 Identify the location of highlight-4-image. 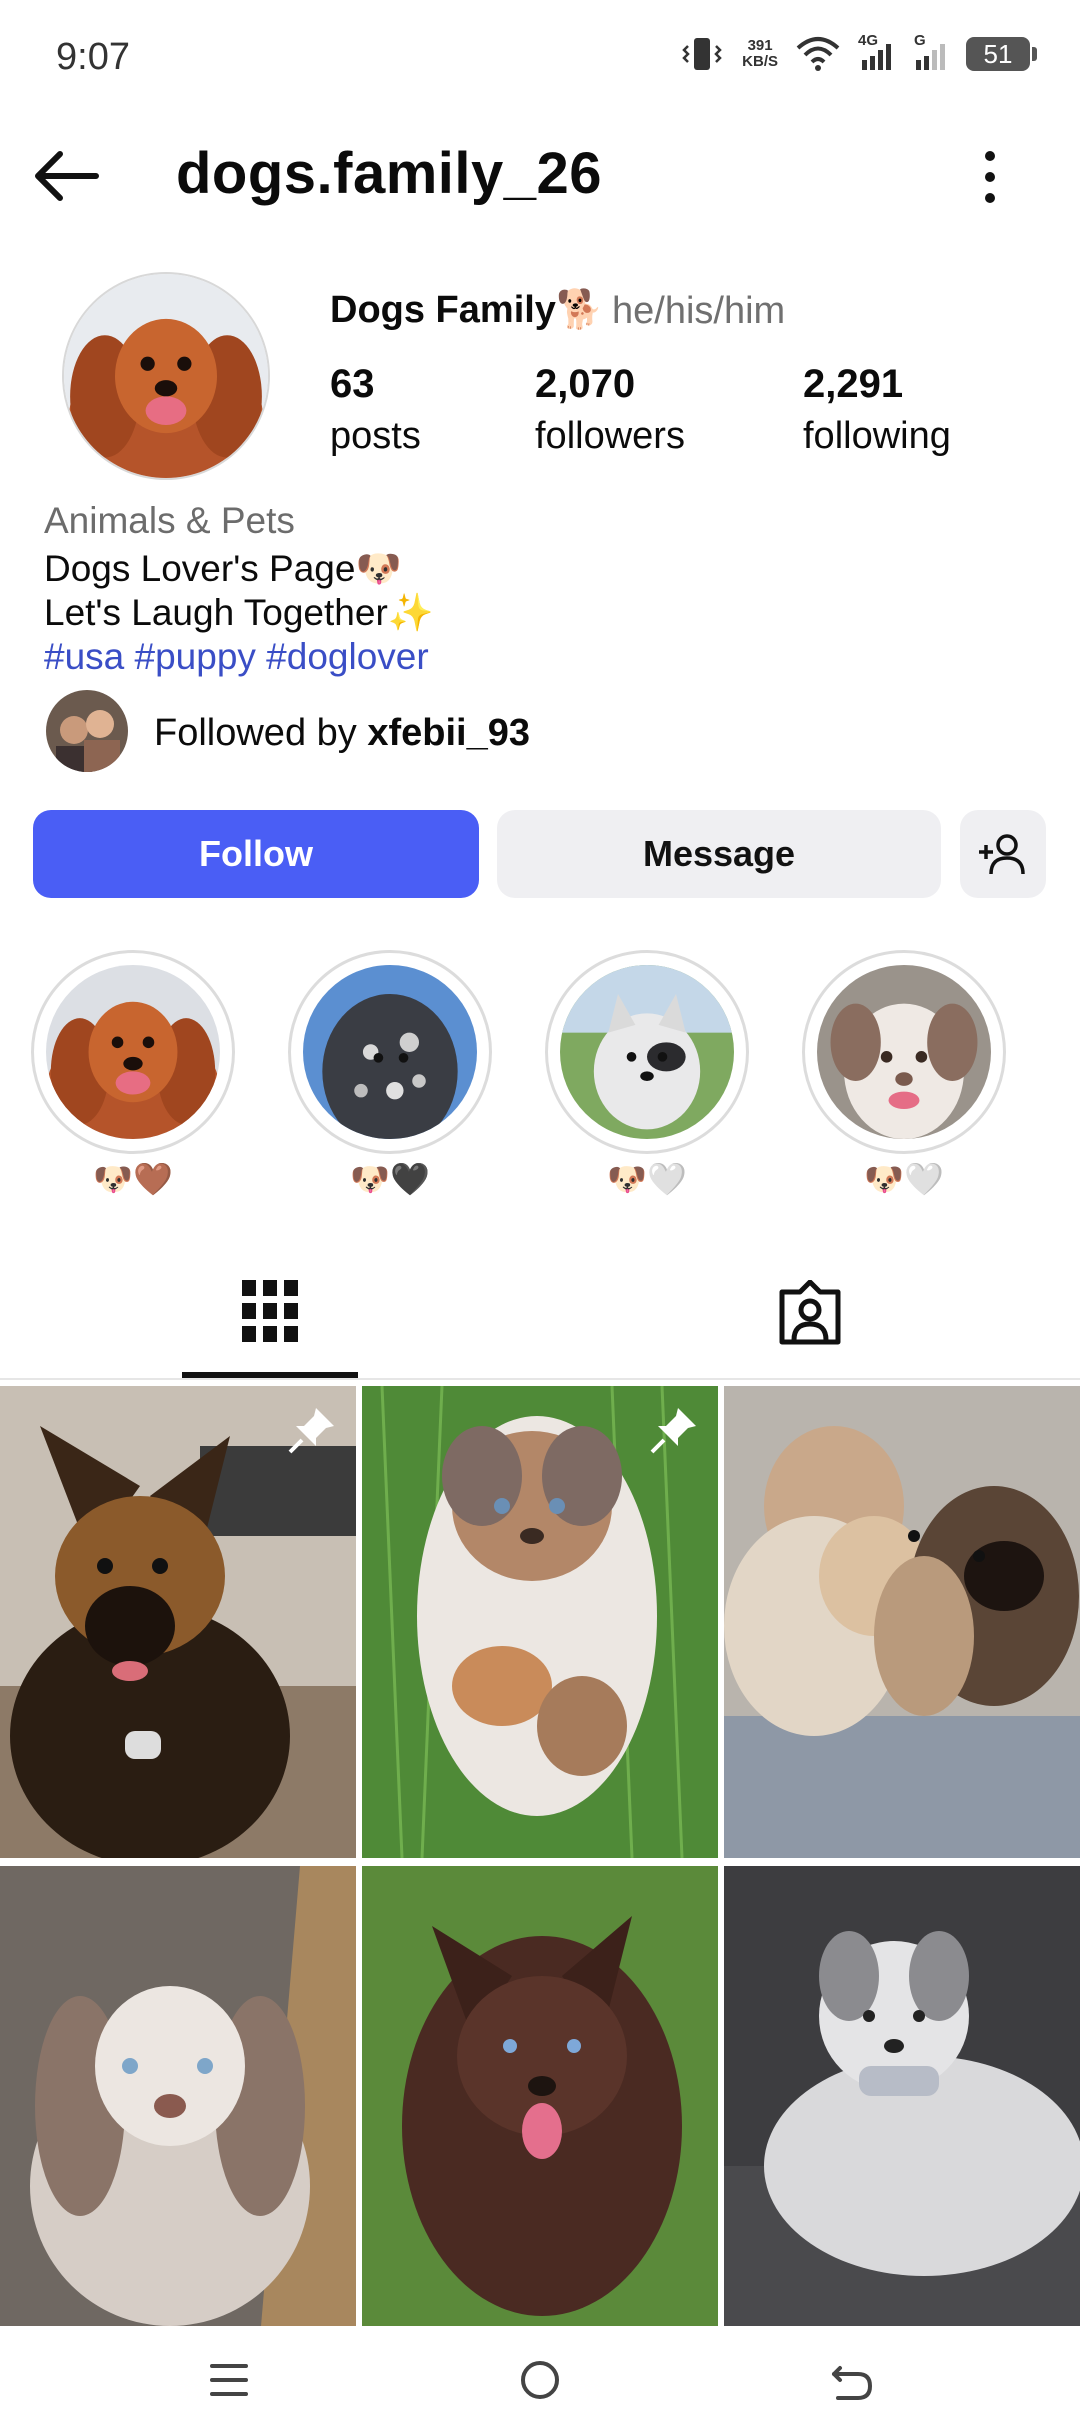
(904, 1052).